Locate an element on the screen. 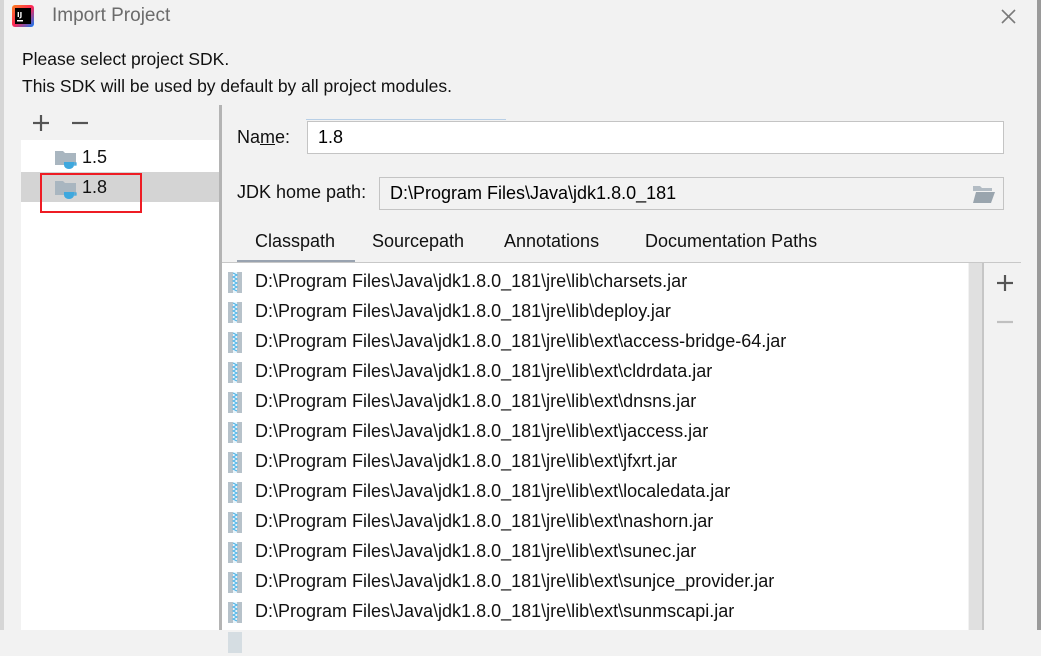 The image size is (1041, 656). sdk-list: 1.5 1.8 is located at coordinates (120, 385).